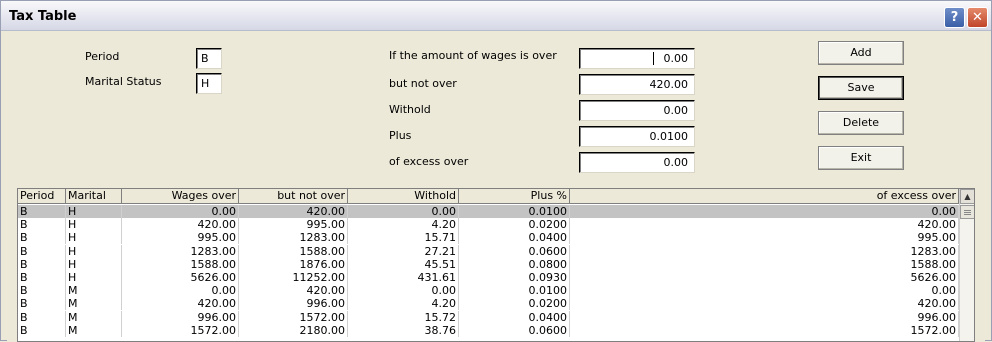 The height and width of the screenshot is (342, 992). Describe the element at coordinates (488, 291) in the screenshot. I see `table-row: B M 0.00 420.00 0.00 0.0100 0.00` at that location.